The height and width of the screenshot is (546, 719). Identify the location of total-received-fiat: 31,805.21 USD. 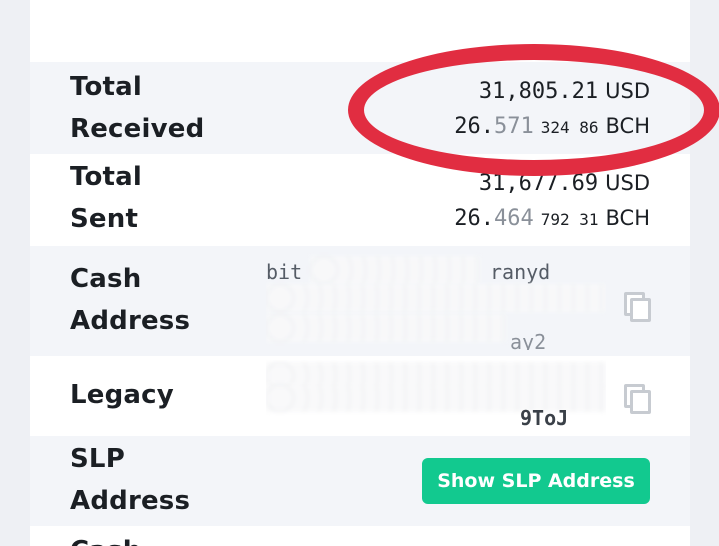
(552, 91).